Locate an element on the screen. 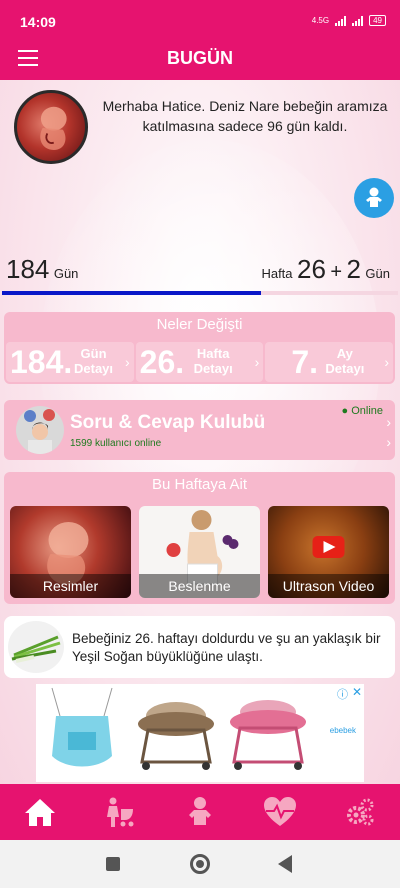 Image resolution: width=400 pixels, height=888 pixels. advertisement-banner: ⓘ ✕ ebebek is located at coordinates (200, 733).